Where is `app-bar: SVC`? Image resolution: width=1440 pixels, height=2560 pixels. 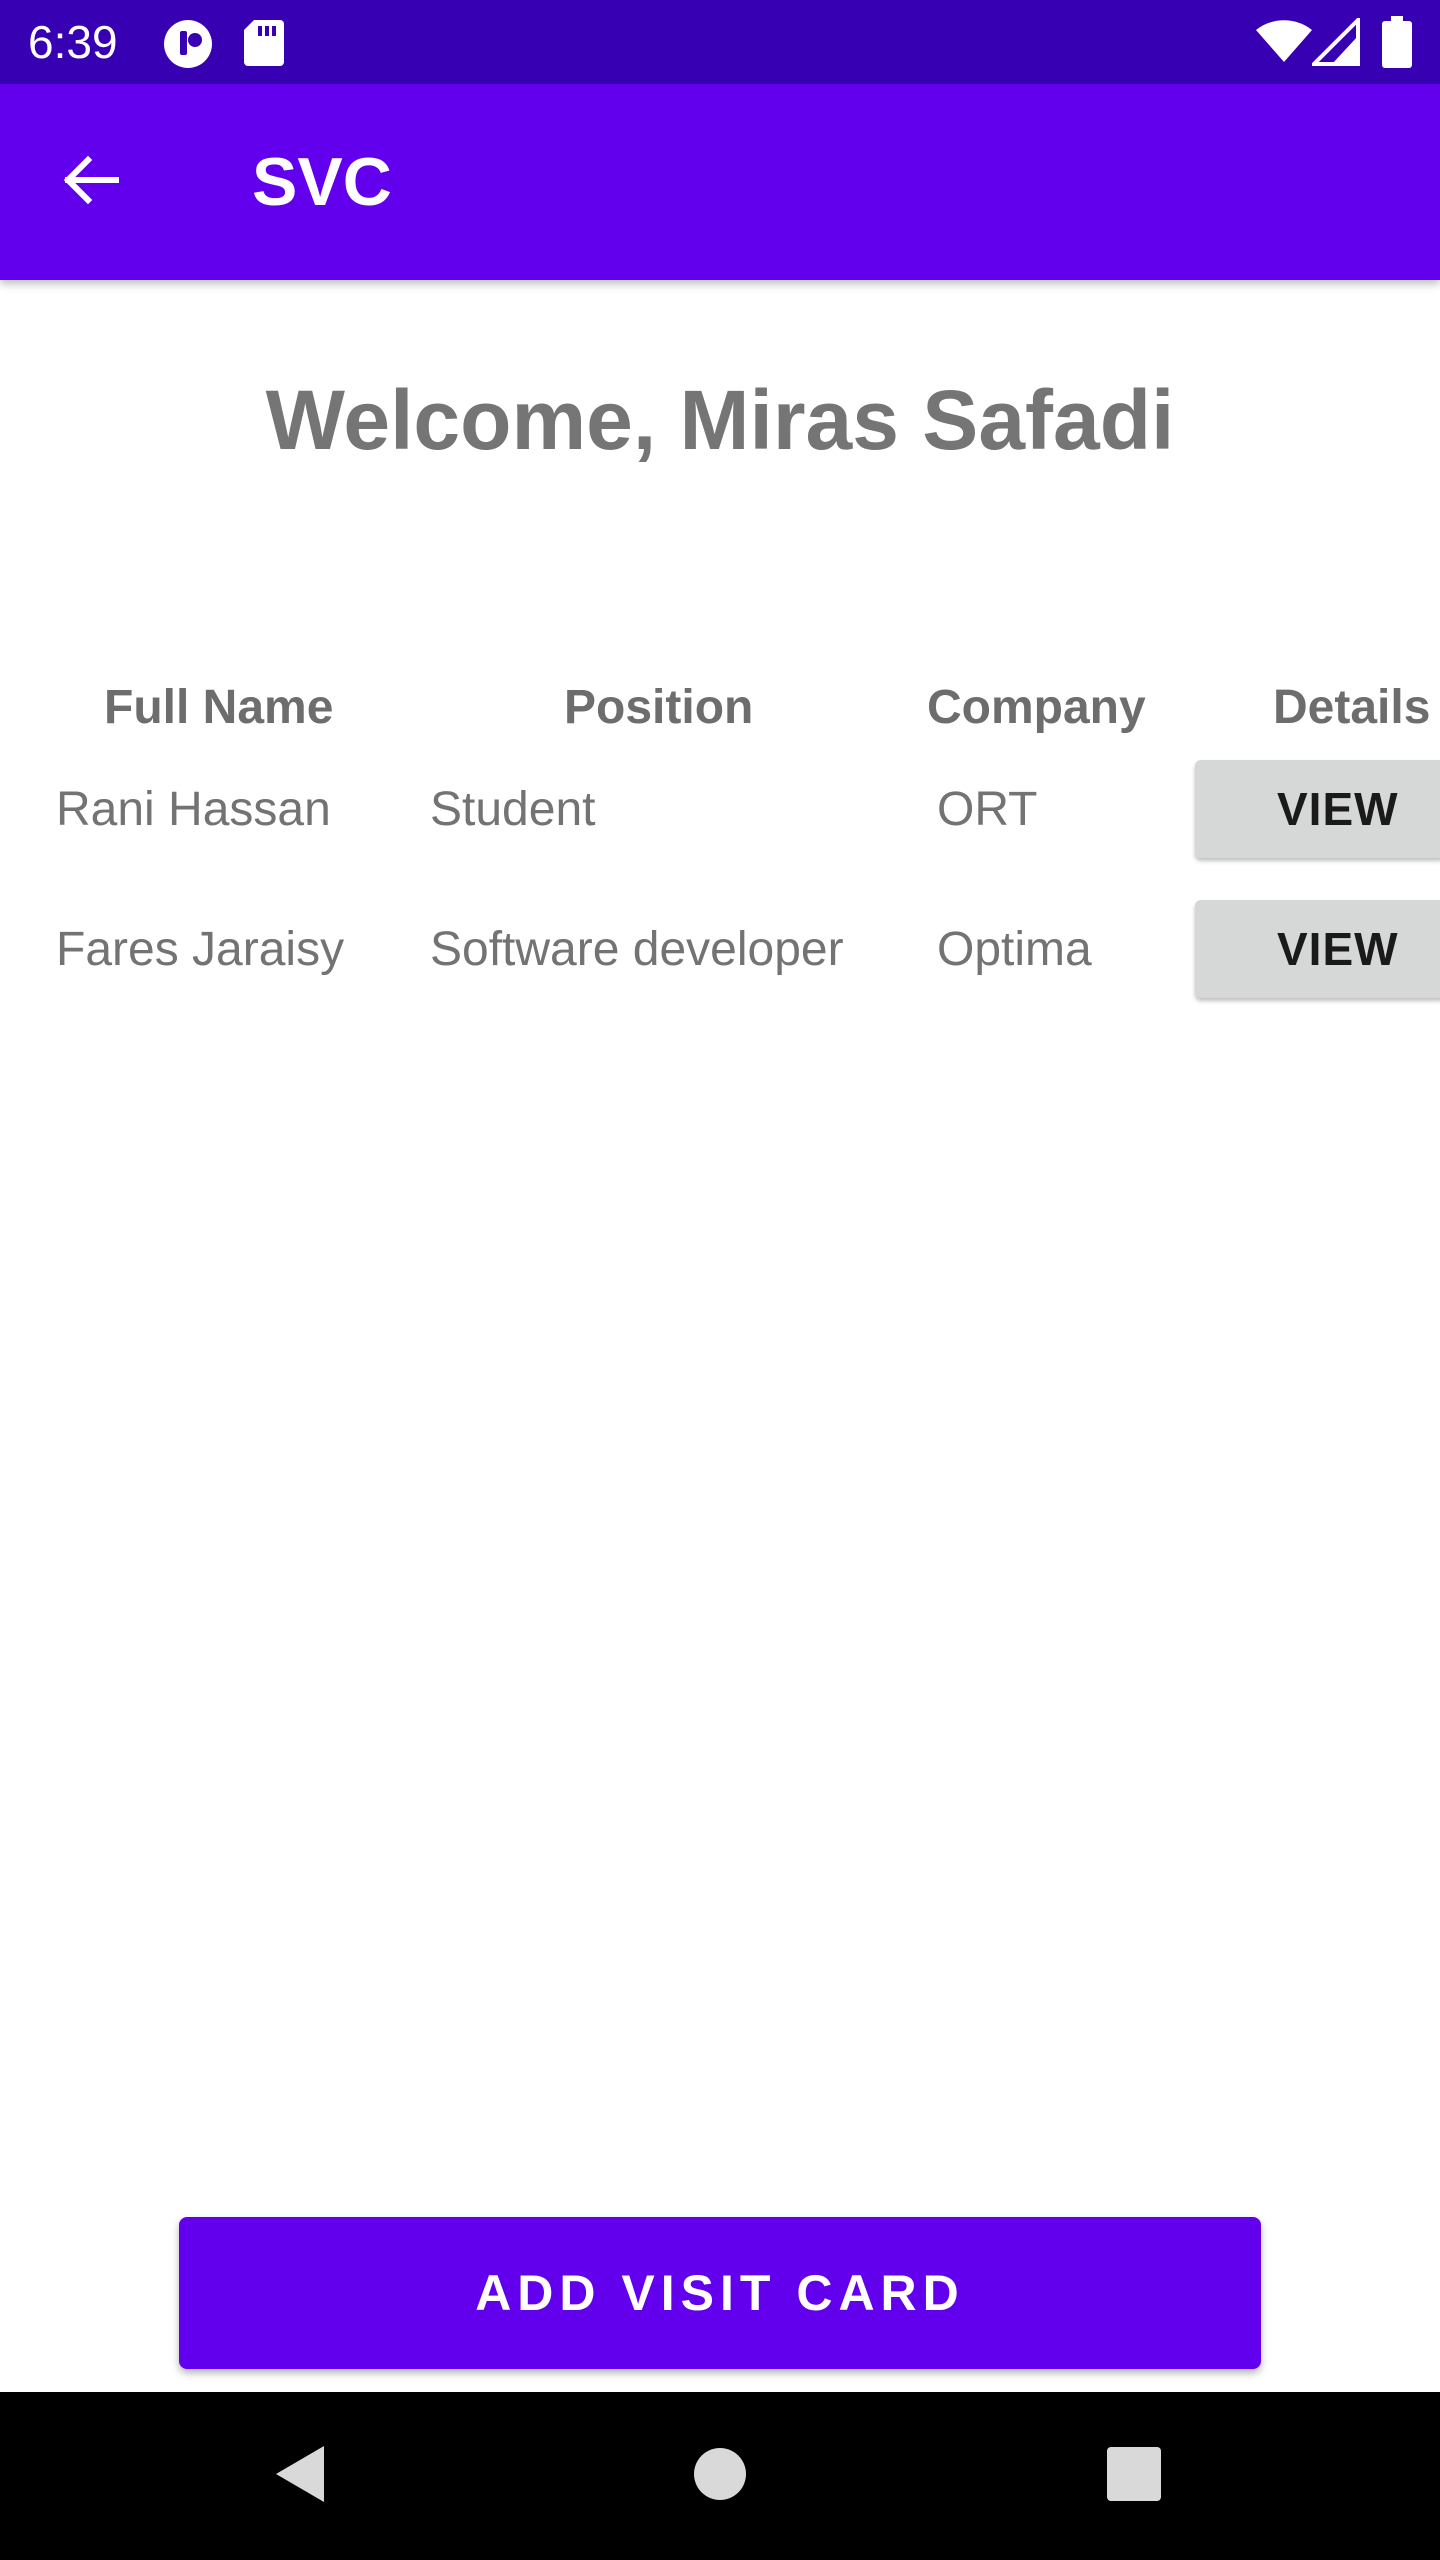 app-bar: SVC is located at coordinates (720, 182).